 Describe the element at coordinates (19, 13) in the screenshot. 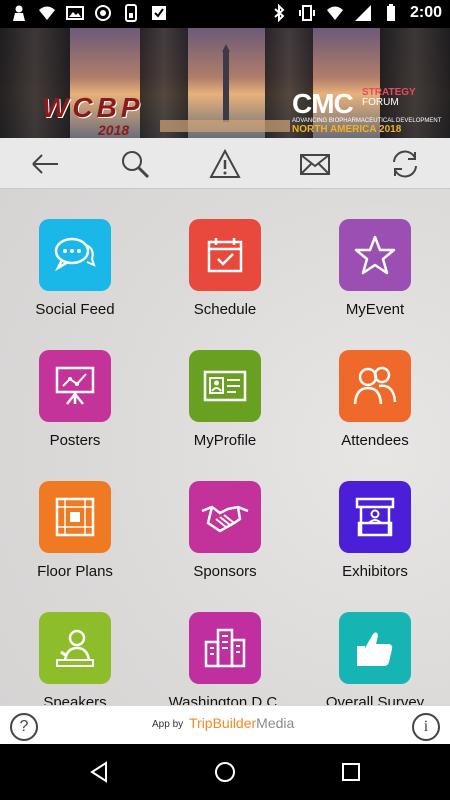

I see `person-icon` at that location.